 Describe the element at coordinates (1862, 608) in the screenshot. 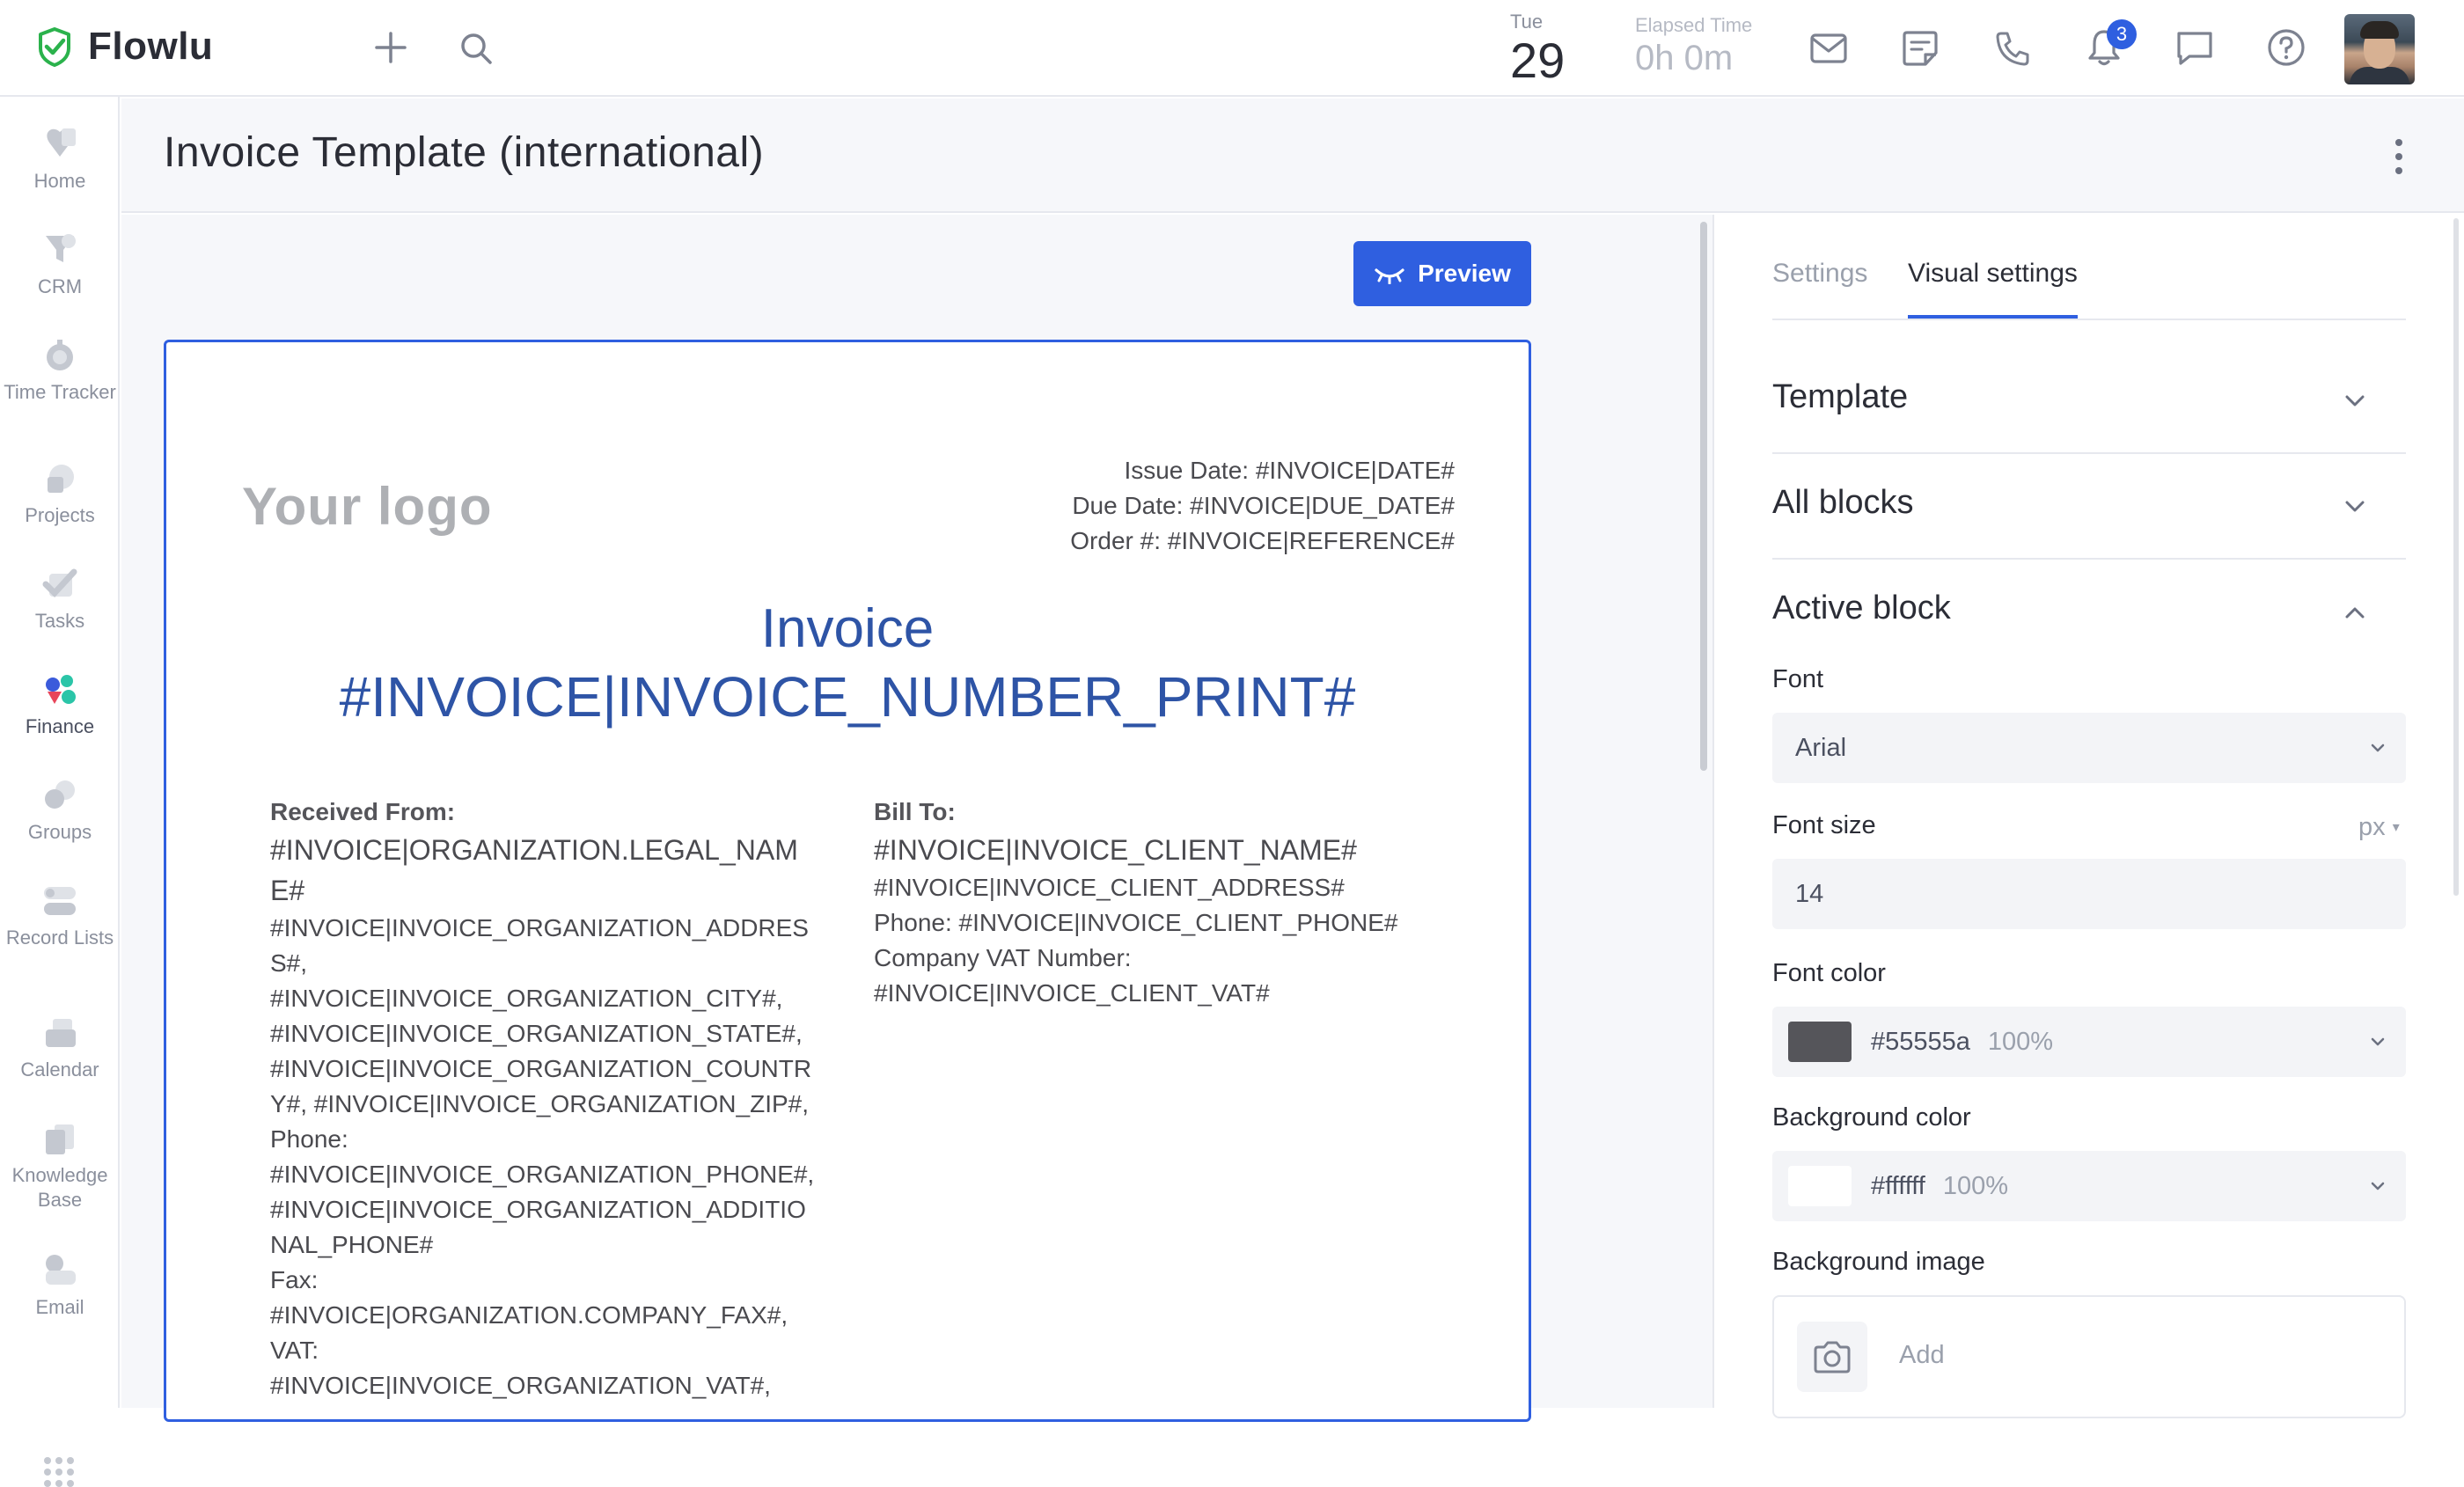

I see `section-title: Active block` at that location.